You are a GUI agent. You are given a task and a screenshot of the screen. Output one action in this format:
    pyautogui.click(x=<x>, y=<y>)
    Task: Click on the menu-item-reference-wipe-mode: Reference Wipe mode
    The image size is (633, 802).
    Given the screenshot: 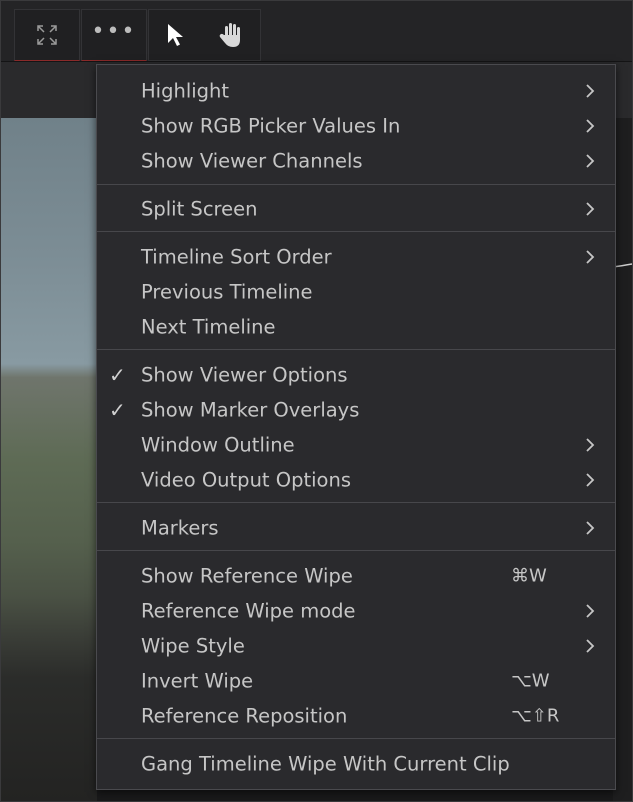 What is the action you would take?
    pyautogui.click(x=356, y=610)
    